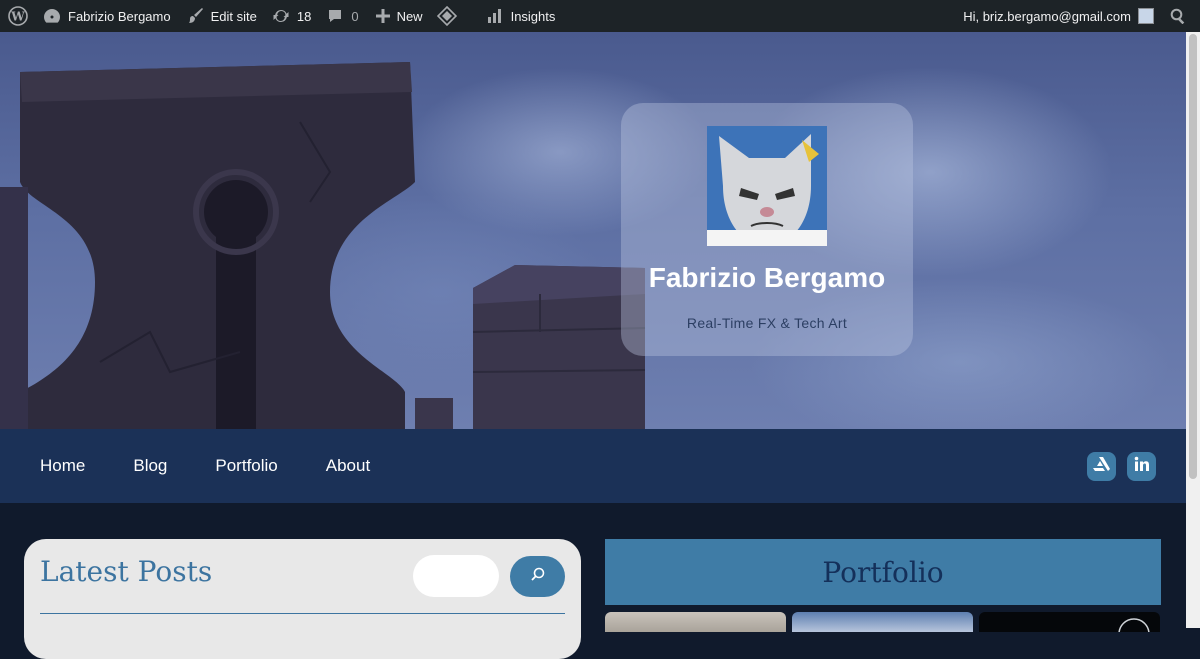  I want to click on linkedin-icon, so click(1142, 466).